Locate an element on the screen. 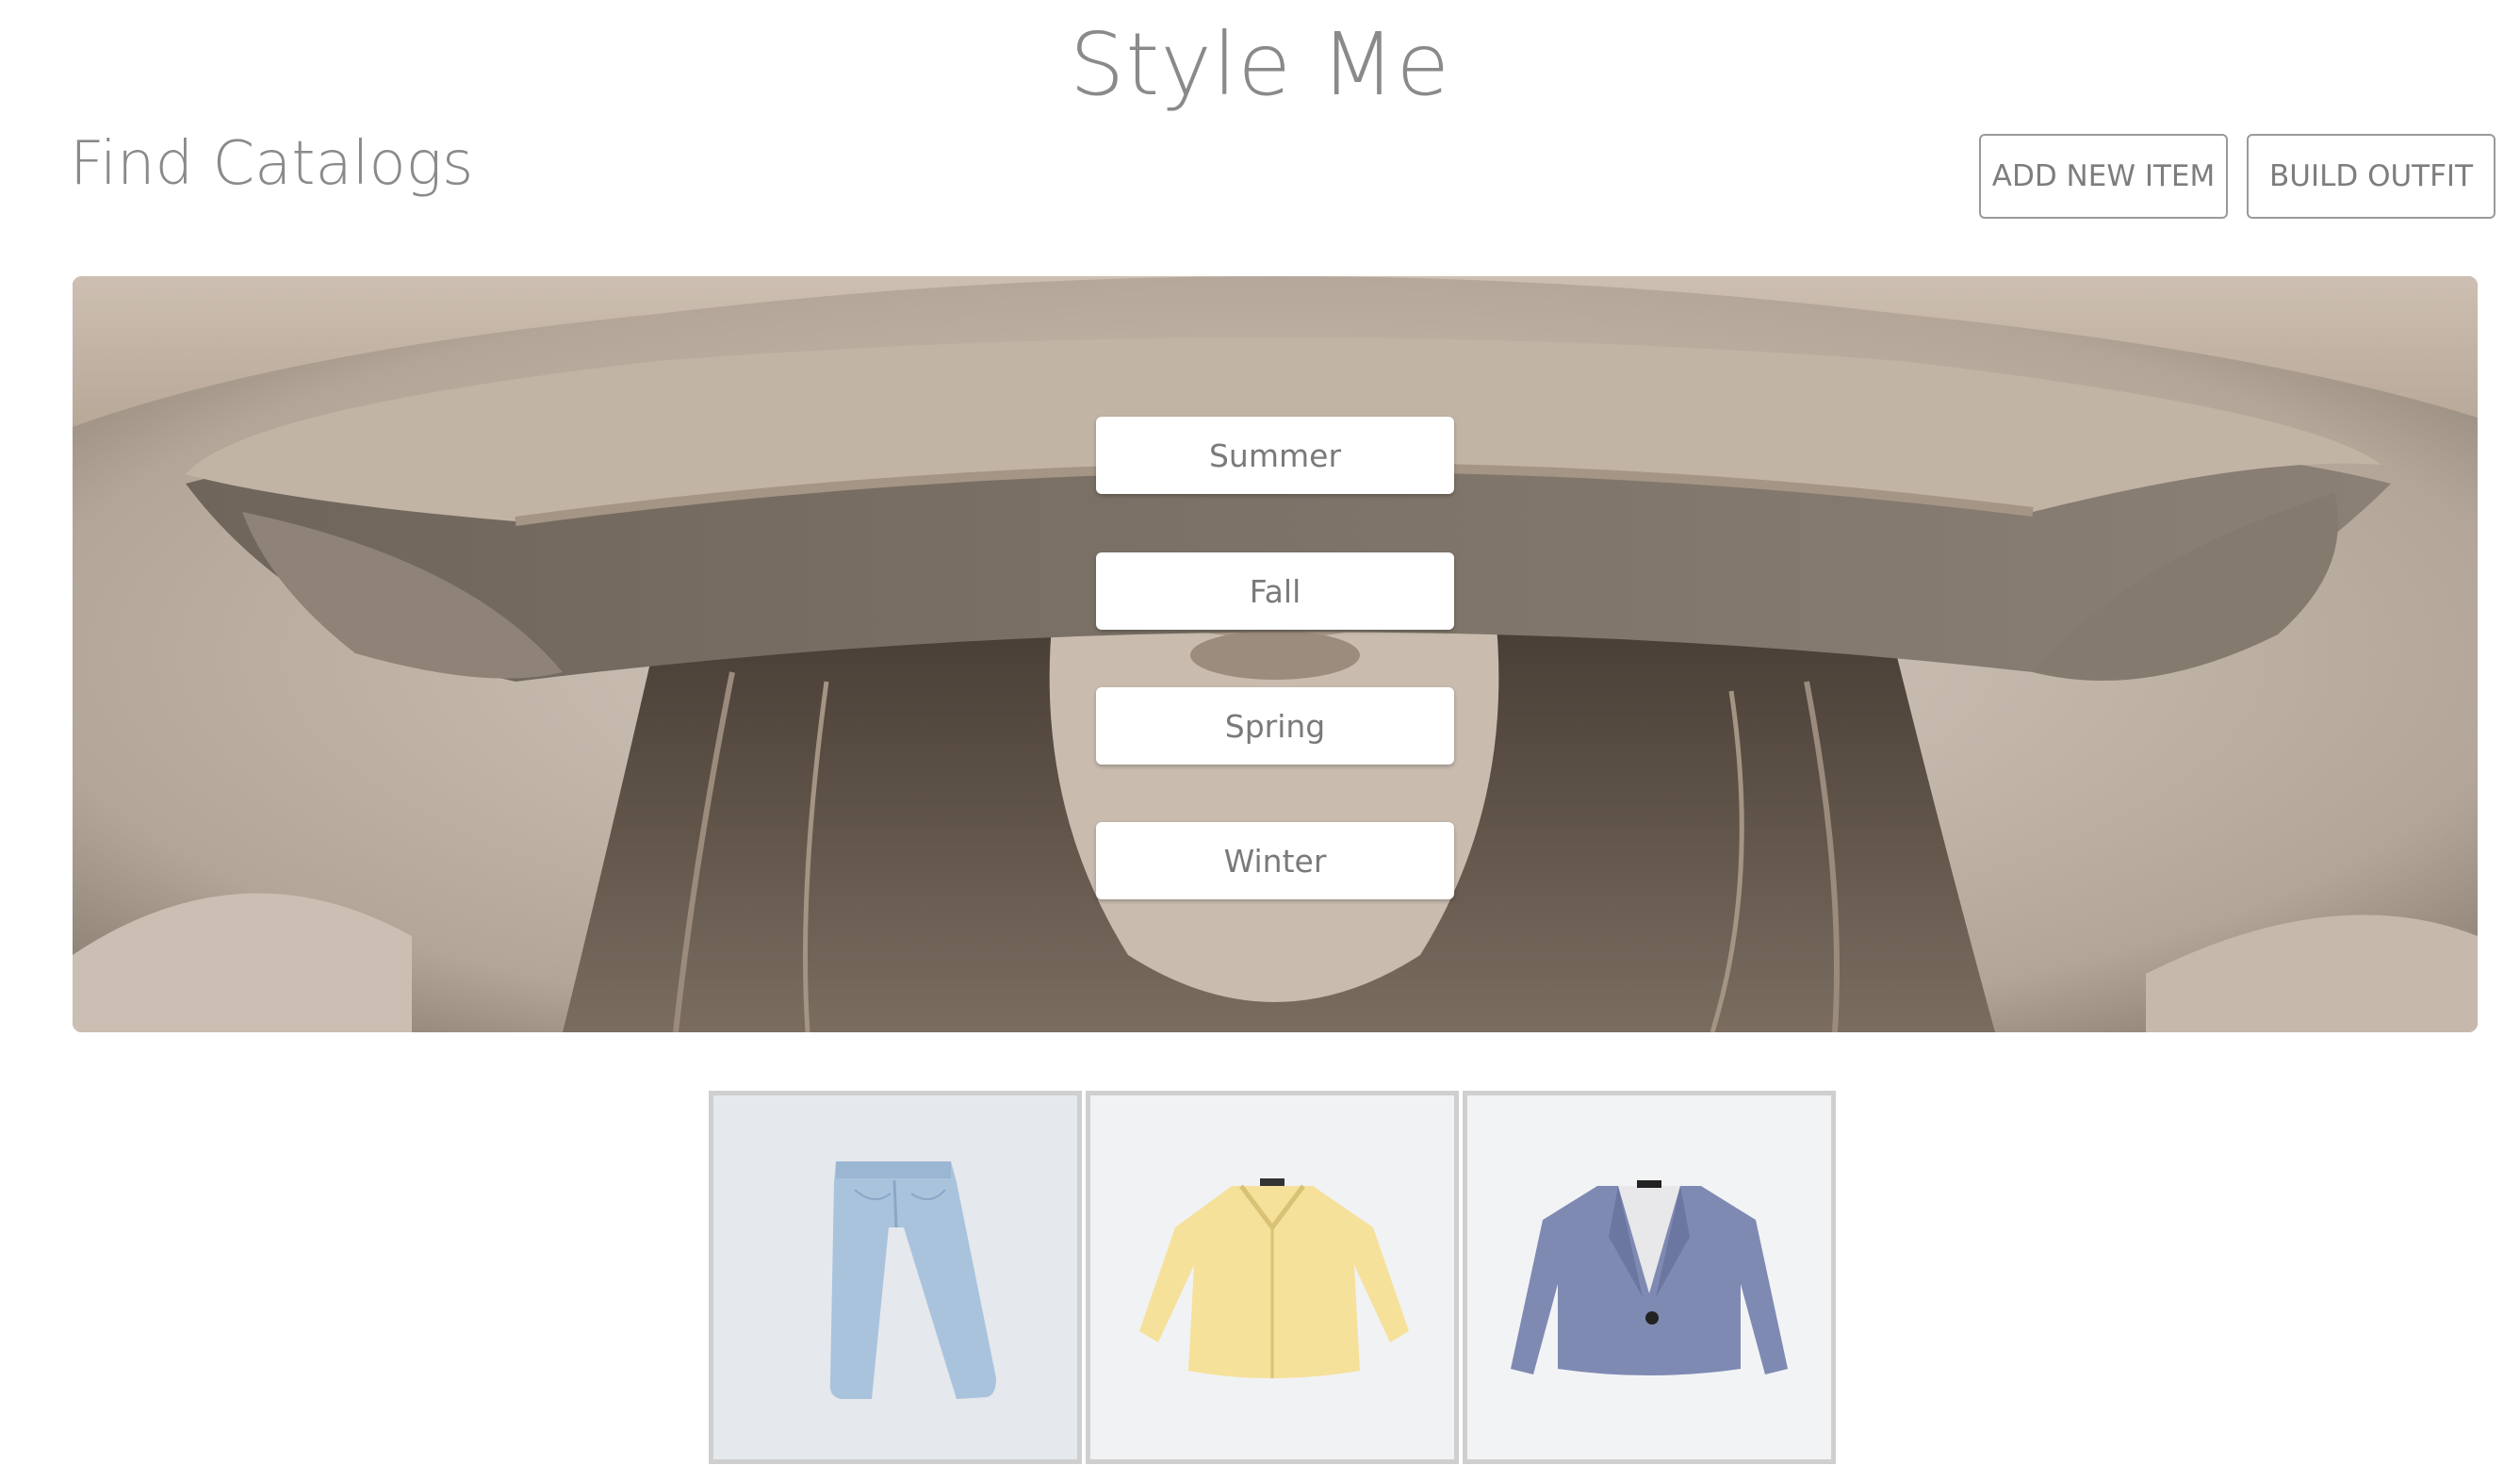  catalog-item-blazer is located at coordinates (1649, 1278).